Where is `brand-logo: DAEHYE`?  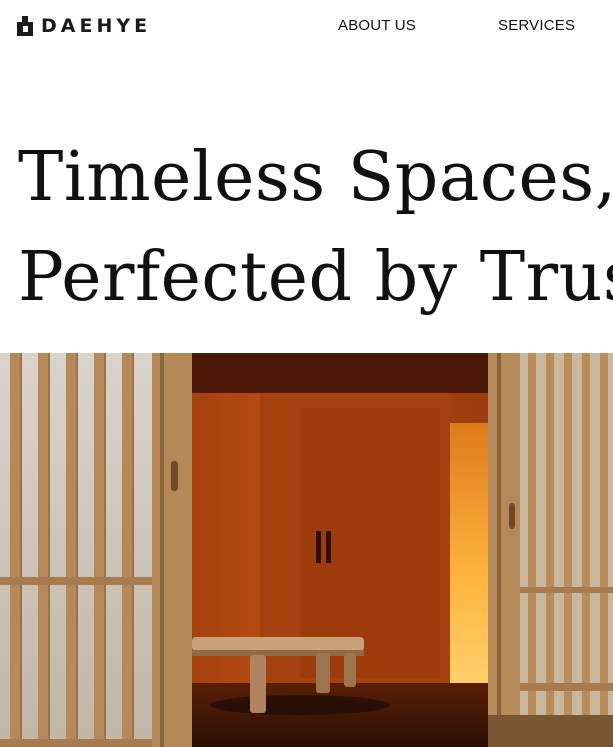 brand-logo: DAEHYE is located at coordinates (84, 26).